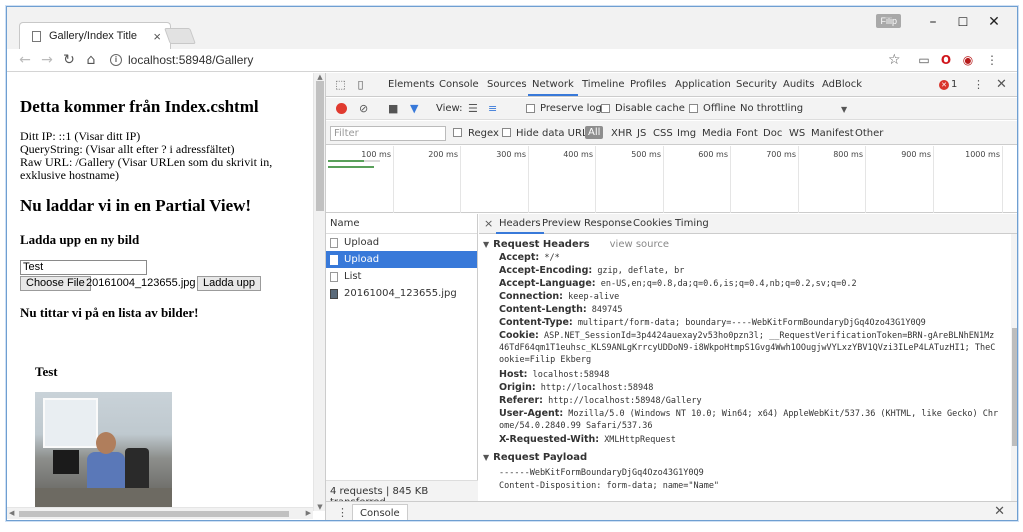 The image size is (1023, 532). I want to click on page-horizontal-scrollbar: ◀ ▶, so click(160, 513).